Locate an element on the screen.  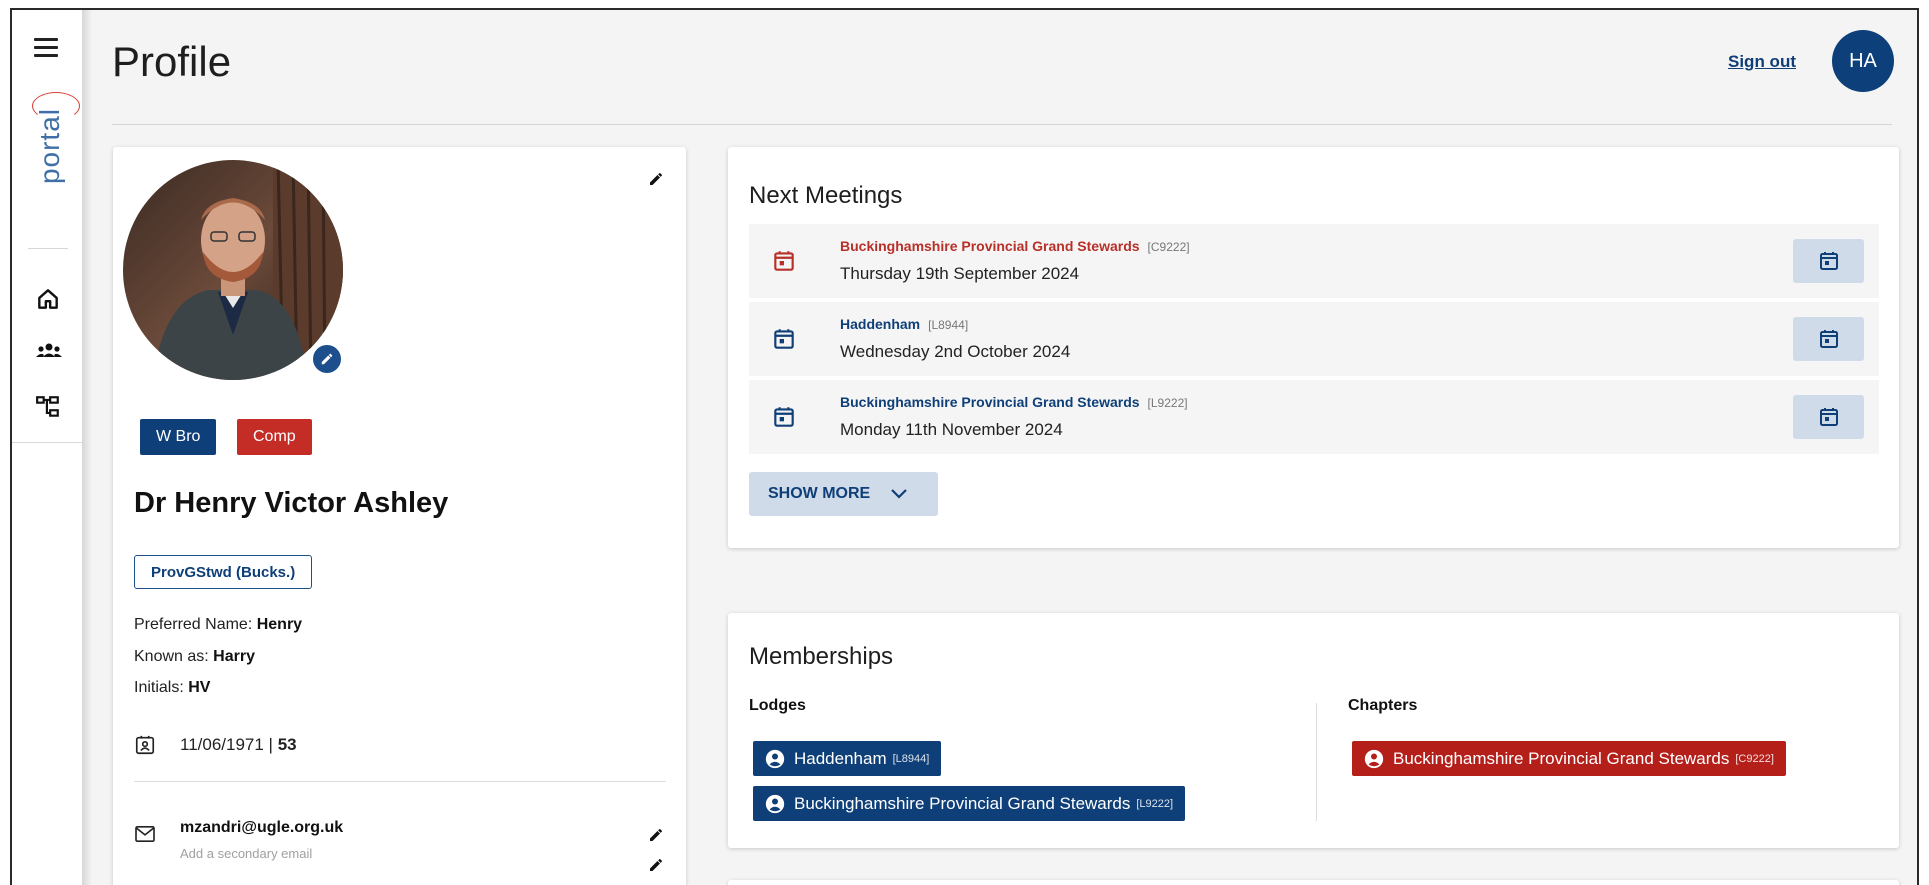
meeting-date: Wednesday 2nd October 2024 is located at coordinates (955, 351).